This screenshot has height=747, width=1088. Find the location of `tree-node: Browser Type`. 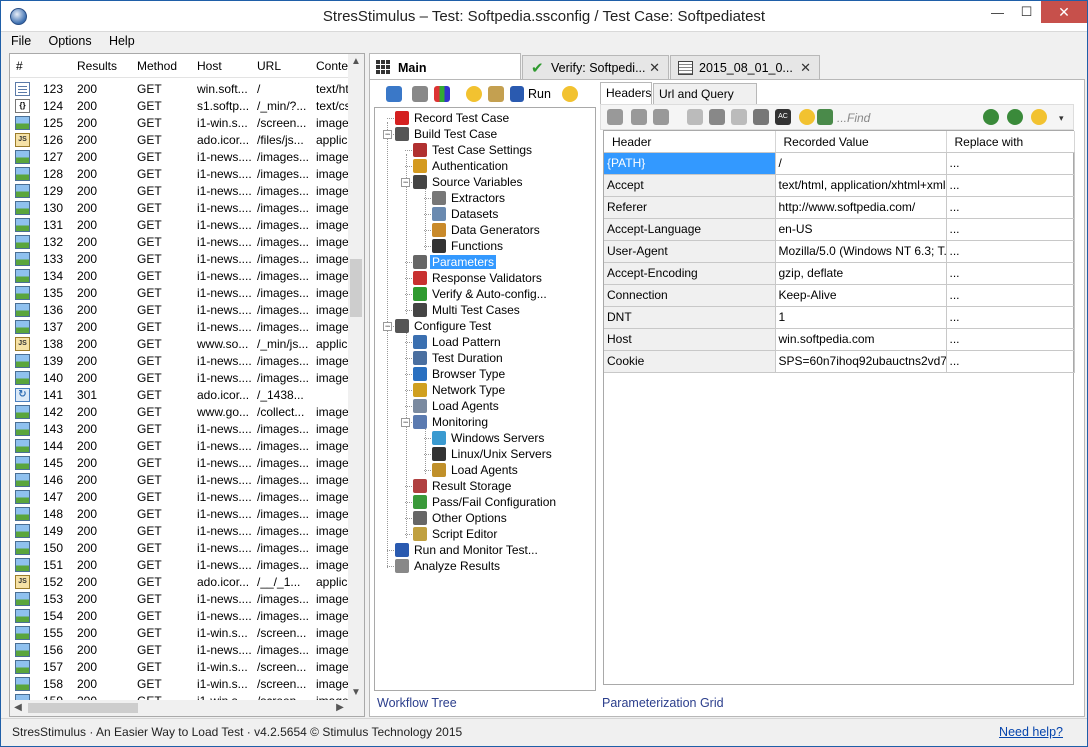

tree-node: Browser Type is located at coordinates (494, 374).